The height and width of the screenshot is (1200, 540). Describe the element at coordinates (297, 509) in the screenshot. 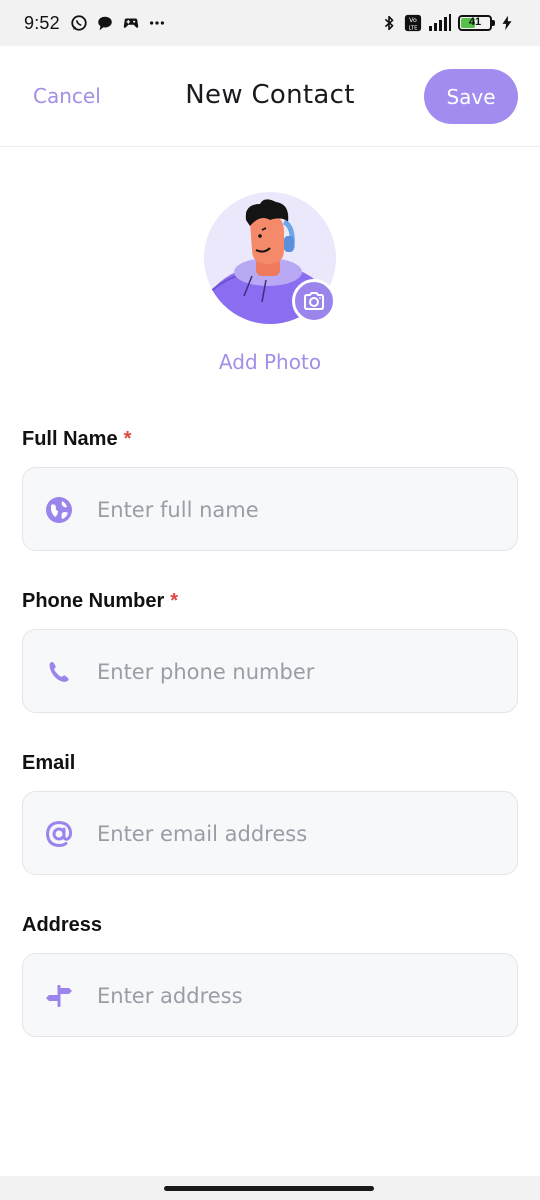

I see `full-name-input` at that location.